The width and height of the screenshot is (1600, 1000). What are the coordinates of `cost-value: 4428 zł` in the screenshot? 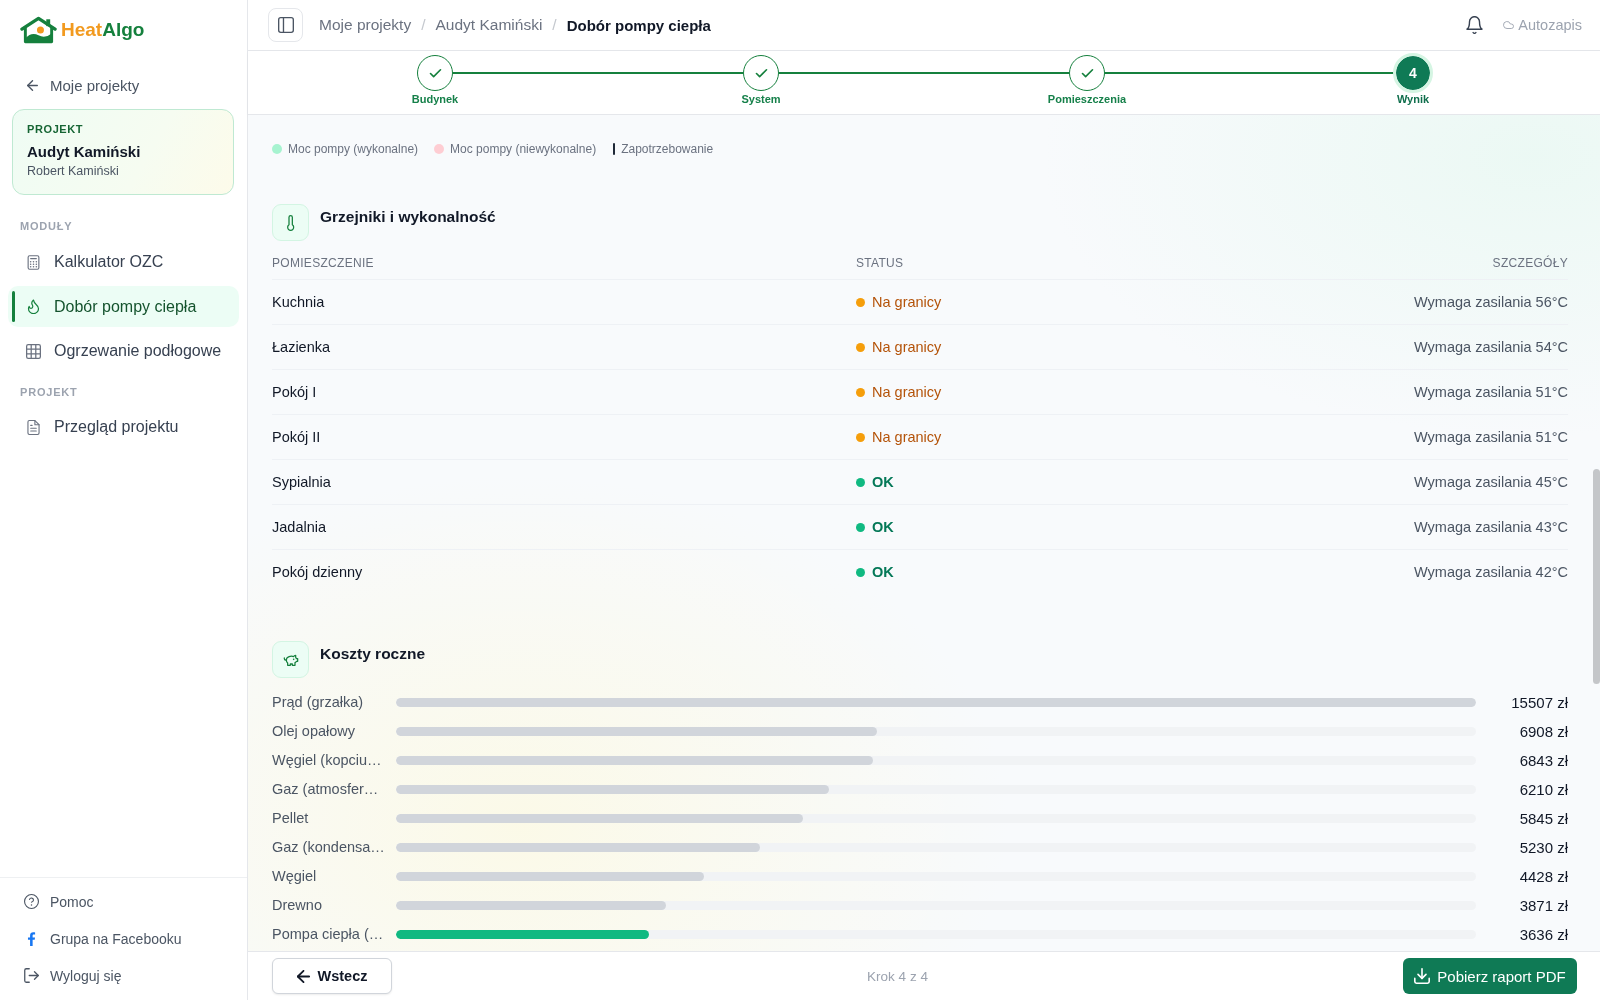 It's located at (1543, 876).